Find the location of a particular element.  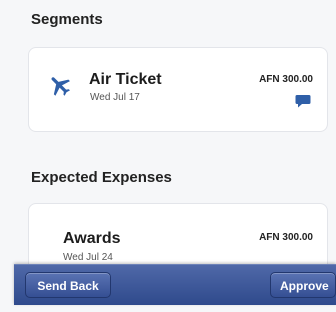

expected-expenses-header: Expected Expenses is located at coordinates (101, 177).